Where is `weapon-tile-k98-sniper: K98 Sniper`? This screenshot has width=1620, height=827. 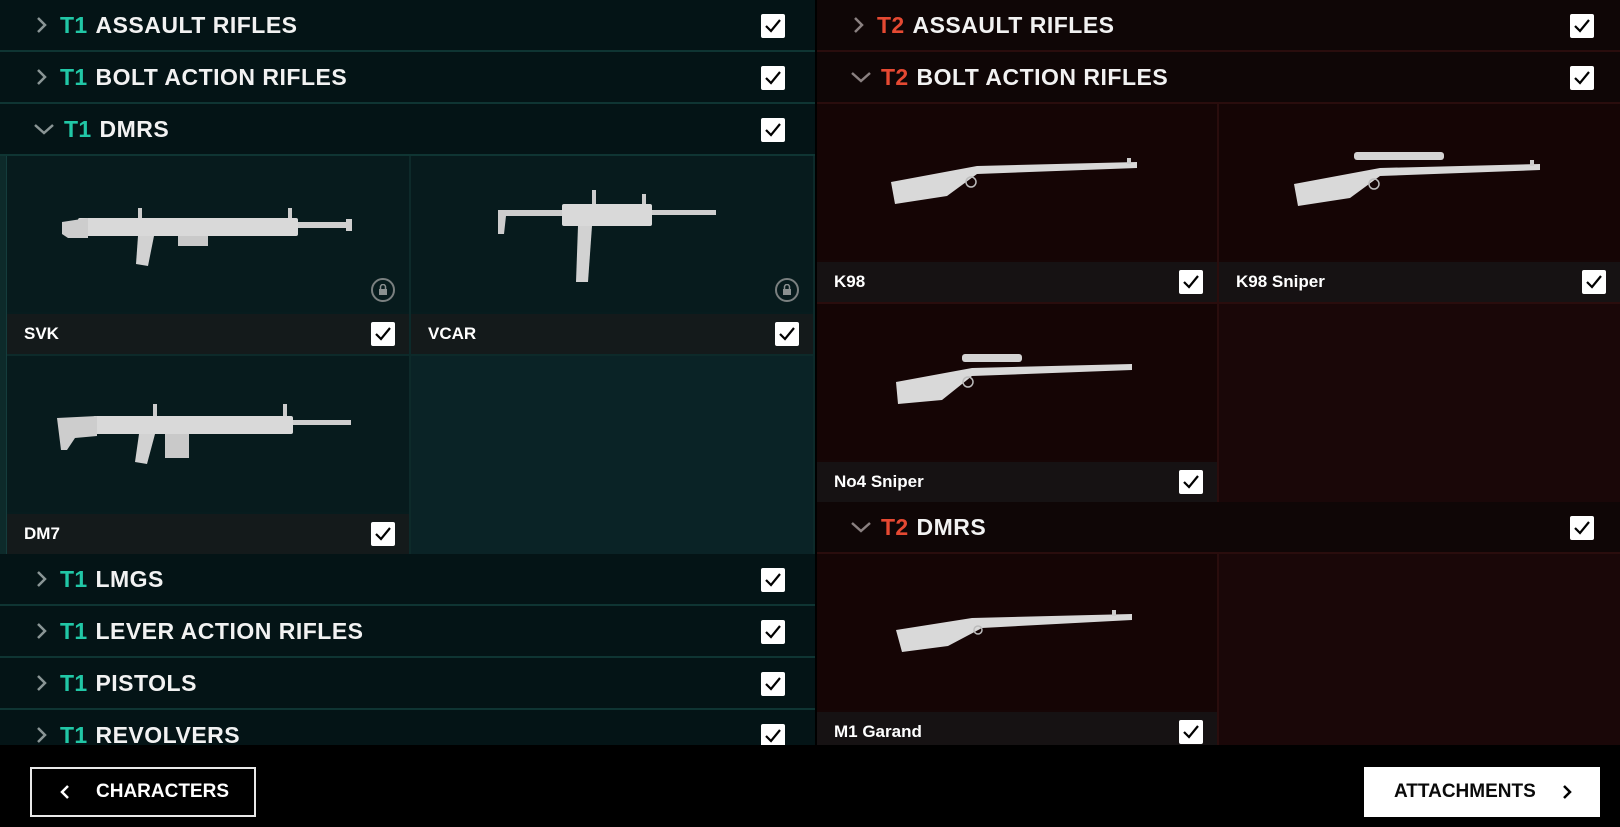 weapon-tile-k98-sniper: K98 Sniper is located at coordinates (1419, 203).